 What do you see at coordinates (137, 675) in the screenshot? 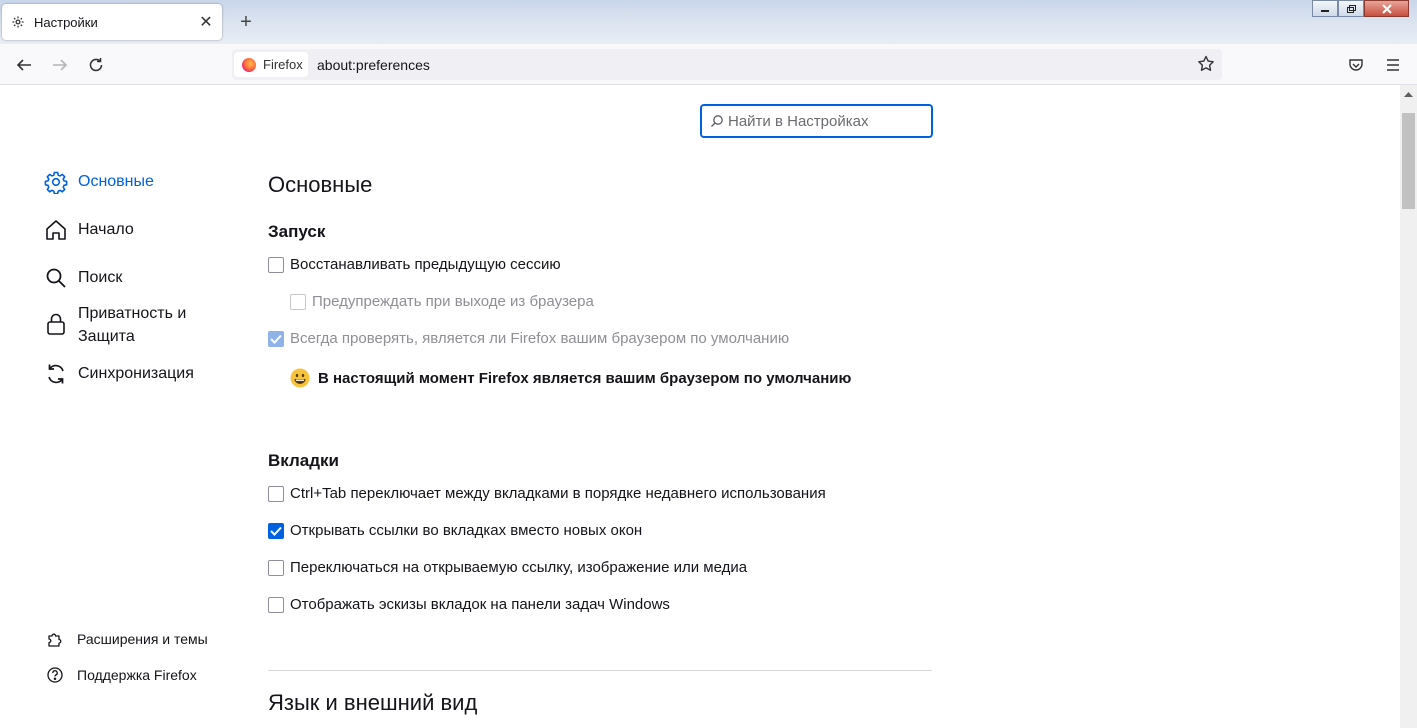
I see `support-link-label: Поддержка Firefox` at bounding box center [137, 675].